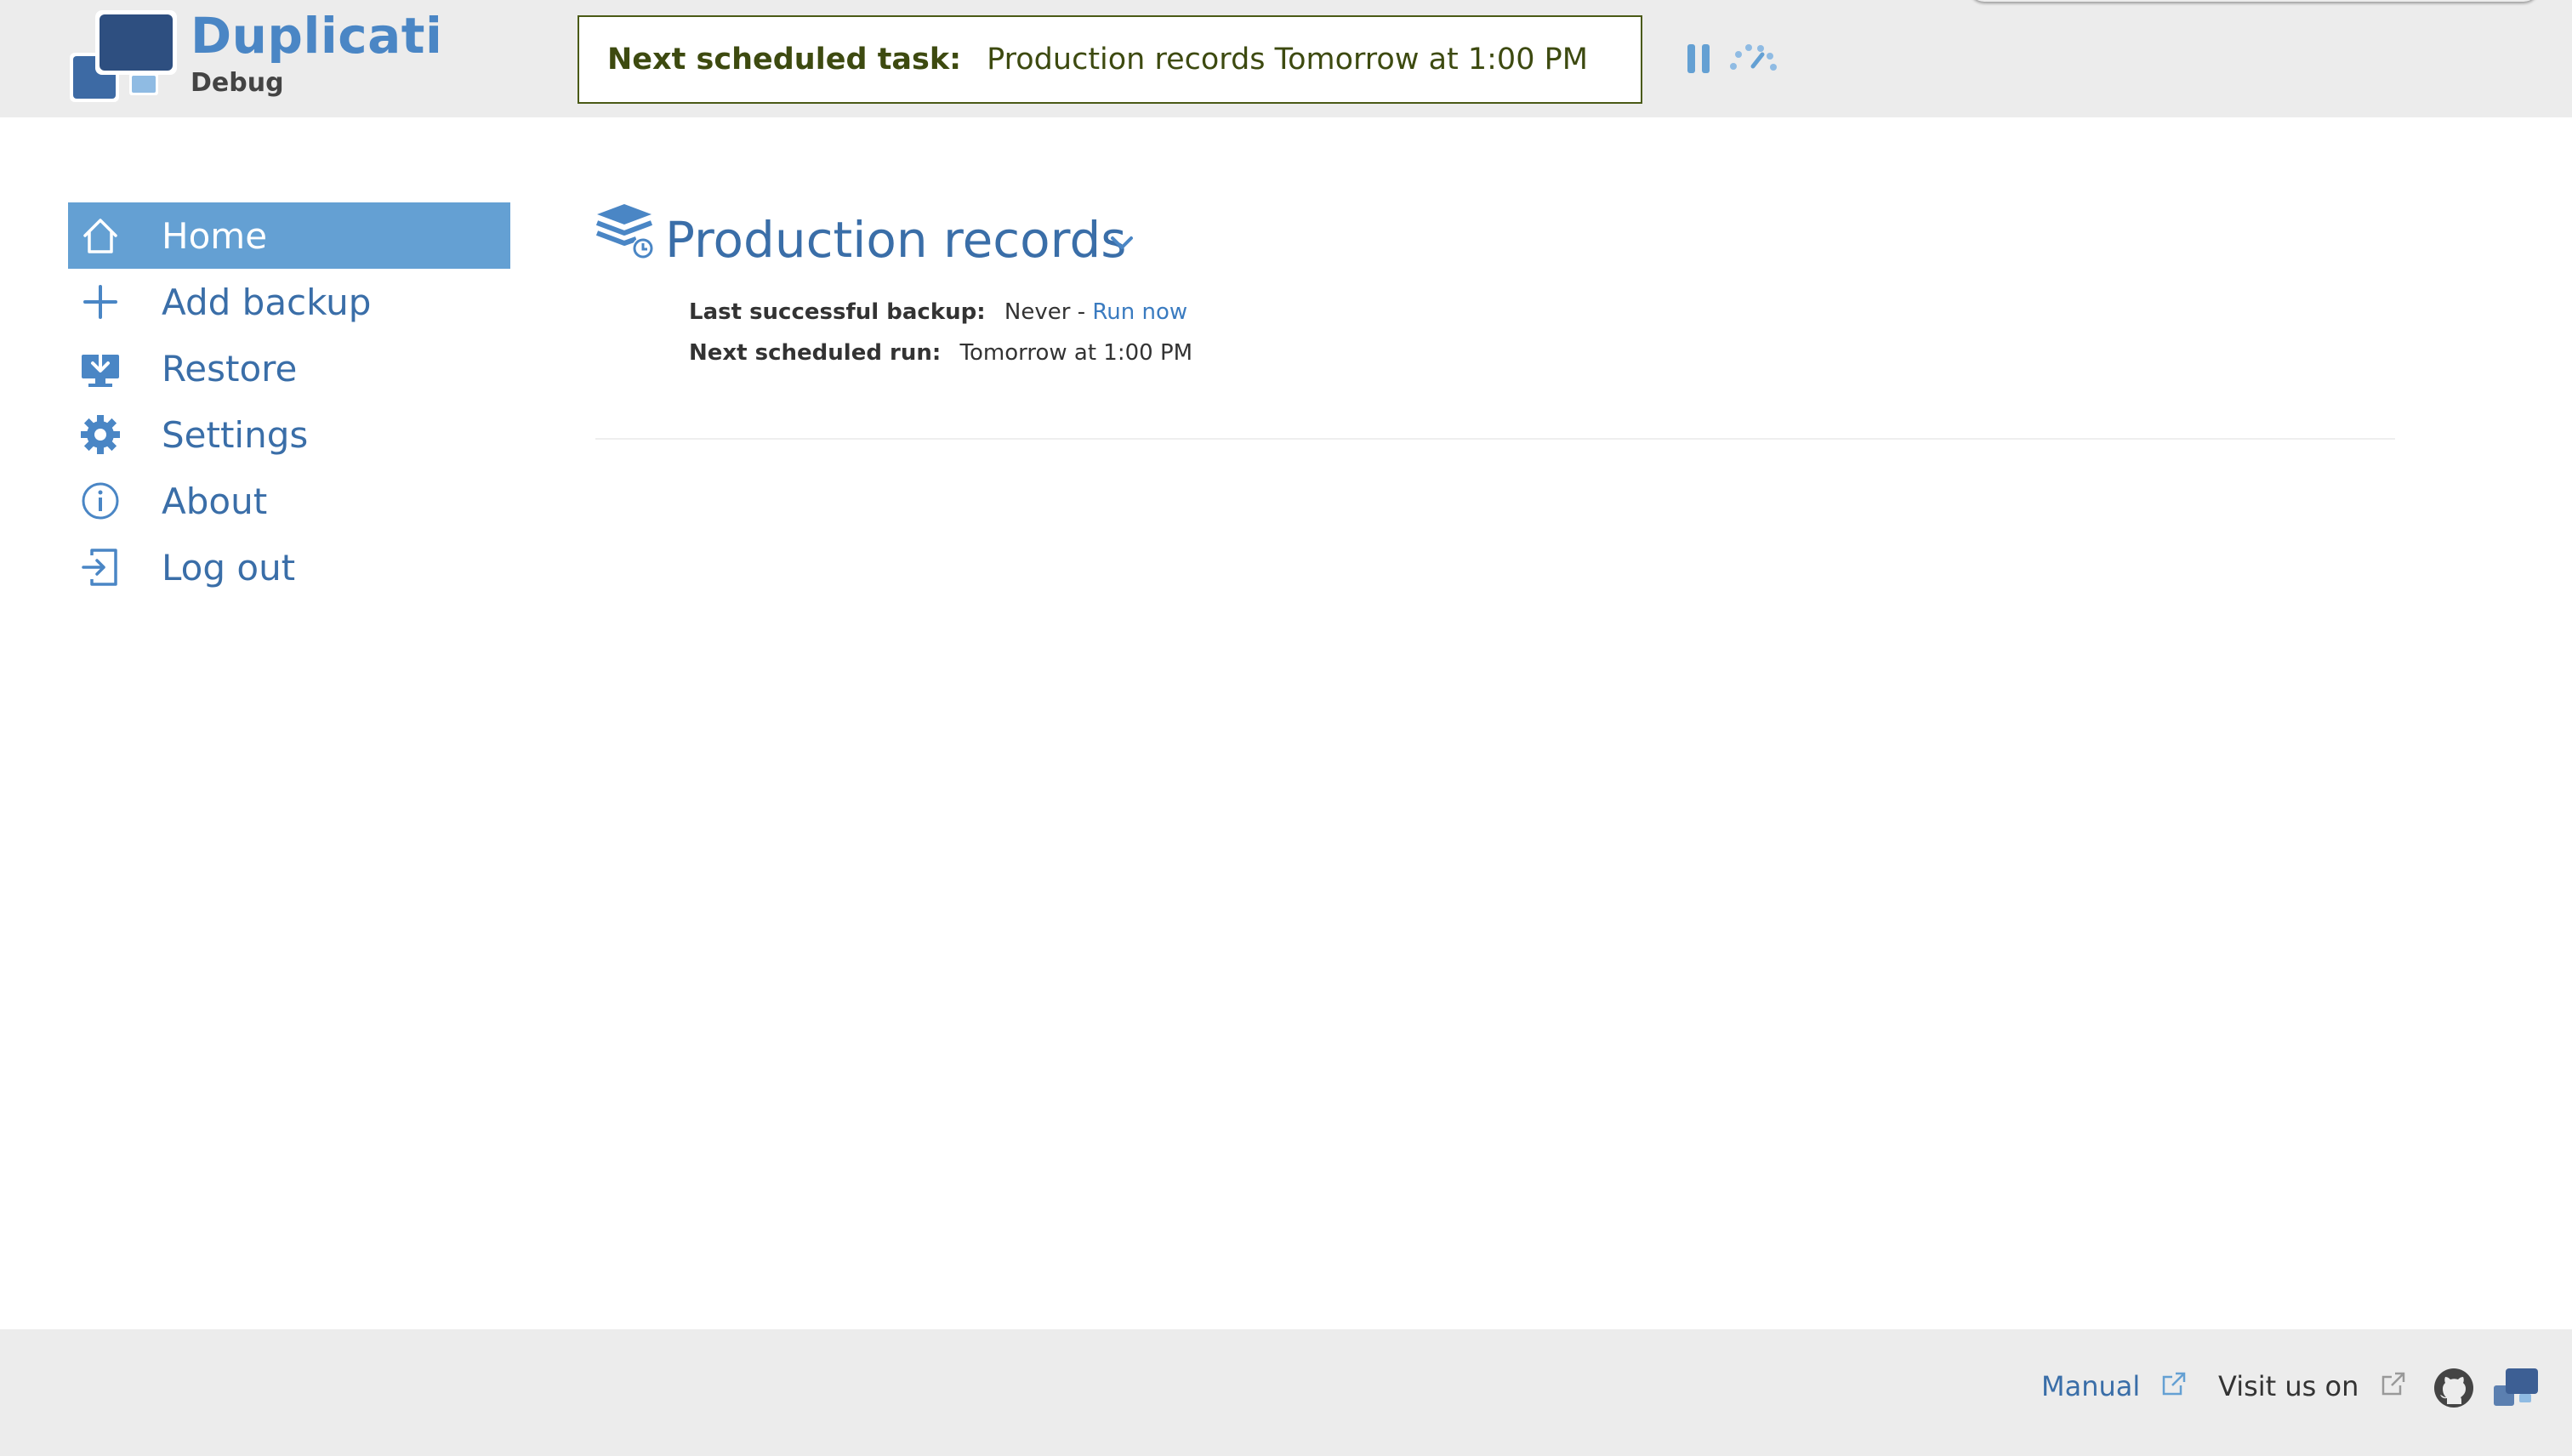 This screenshot has height=1456, width=2572. What do you see at coordinates (100, 567) in the screenshot?
I see `logout-icon` at bounding box center [100, 567].